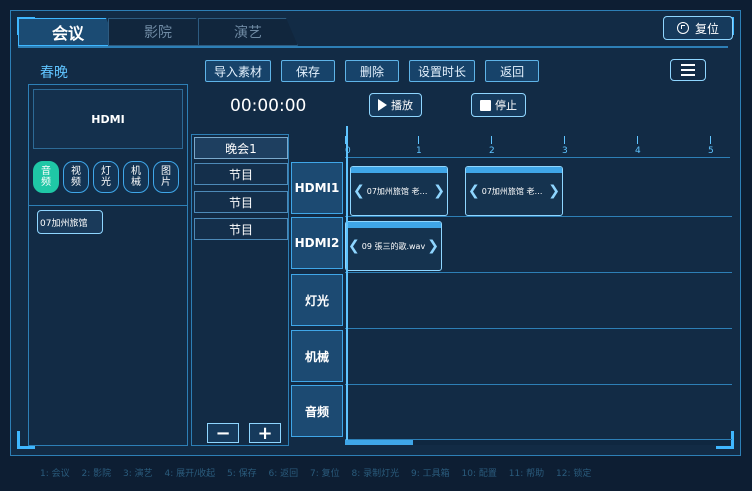 This screenshot has width=752, height=491. I want to click on shortcut-item: 11: 帮助, so click(526, 474).